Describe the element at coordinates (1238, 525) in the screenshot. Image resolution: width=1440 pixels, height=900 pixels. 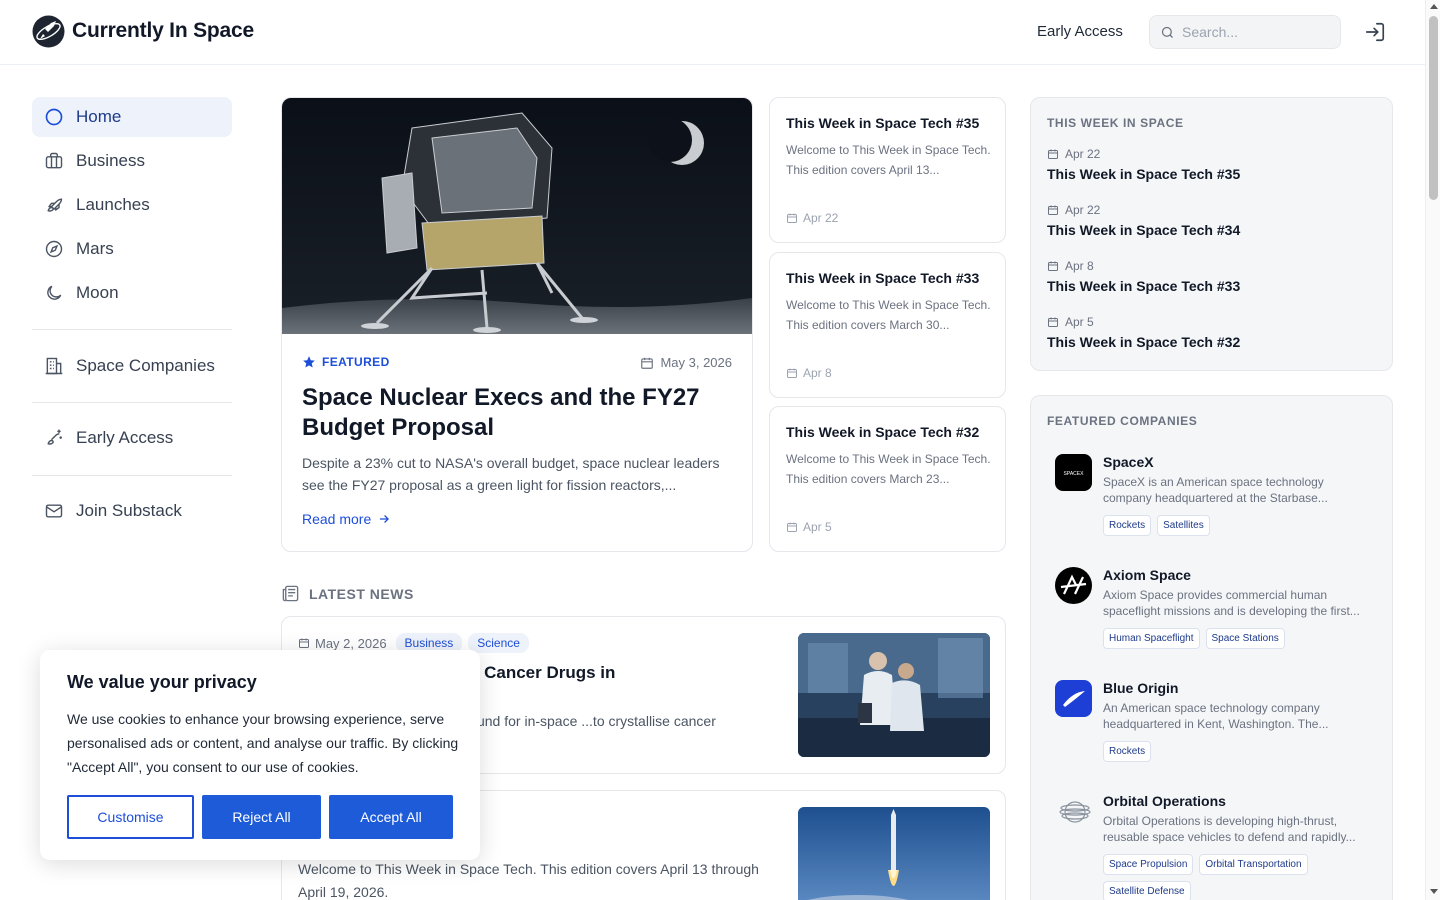
I see `company-tags: Rockets Satellites` at that location.